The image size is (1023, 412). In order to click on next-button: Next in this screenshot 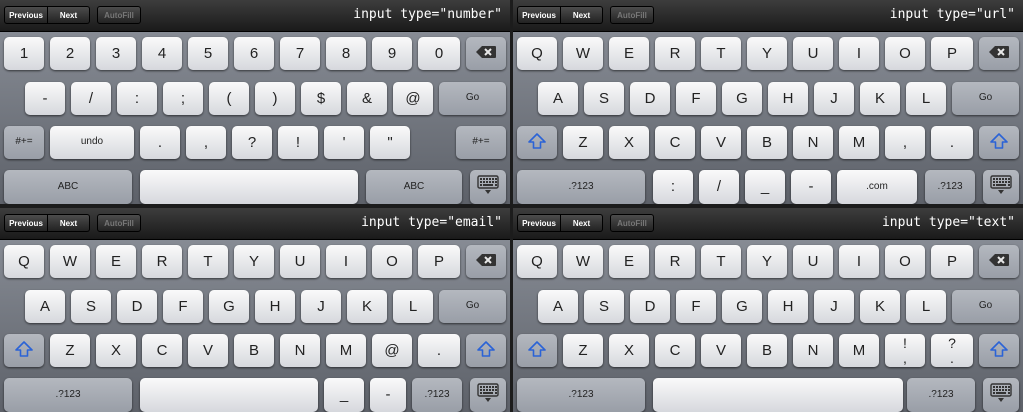, I will do `click(69, 223)`.